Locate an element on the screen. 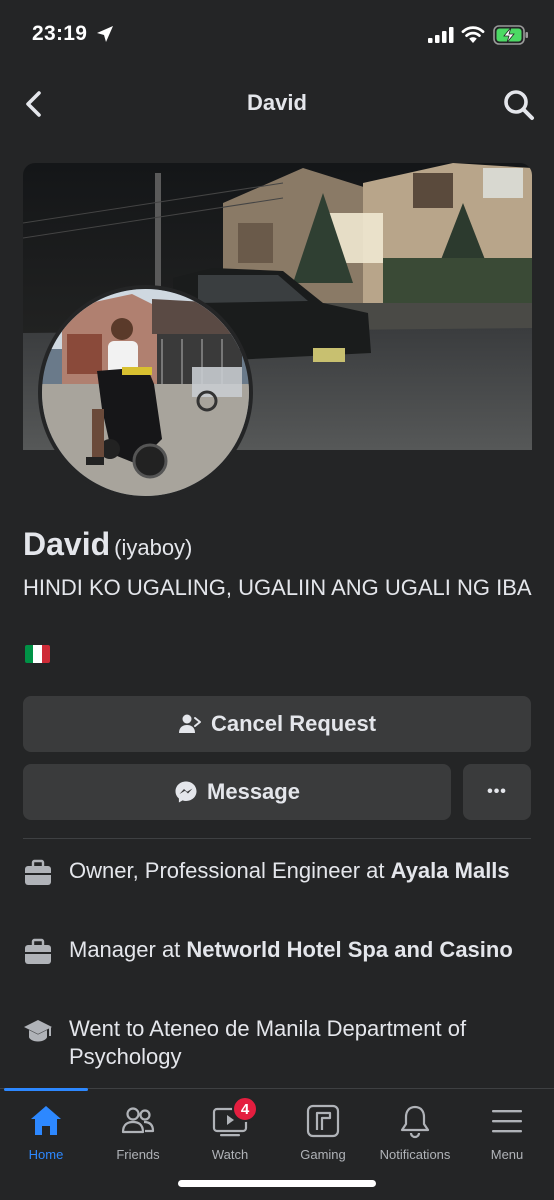  tab-friends: Friends is located at coordinates (138, 1129).